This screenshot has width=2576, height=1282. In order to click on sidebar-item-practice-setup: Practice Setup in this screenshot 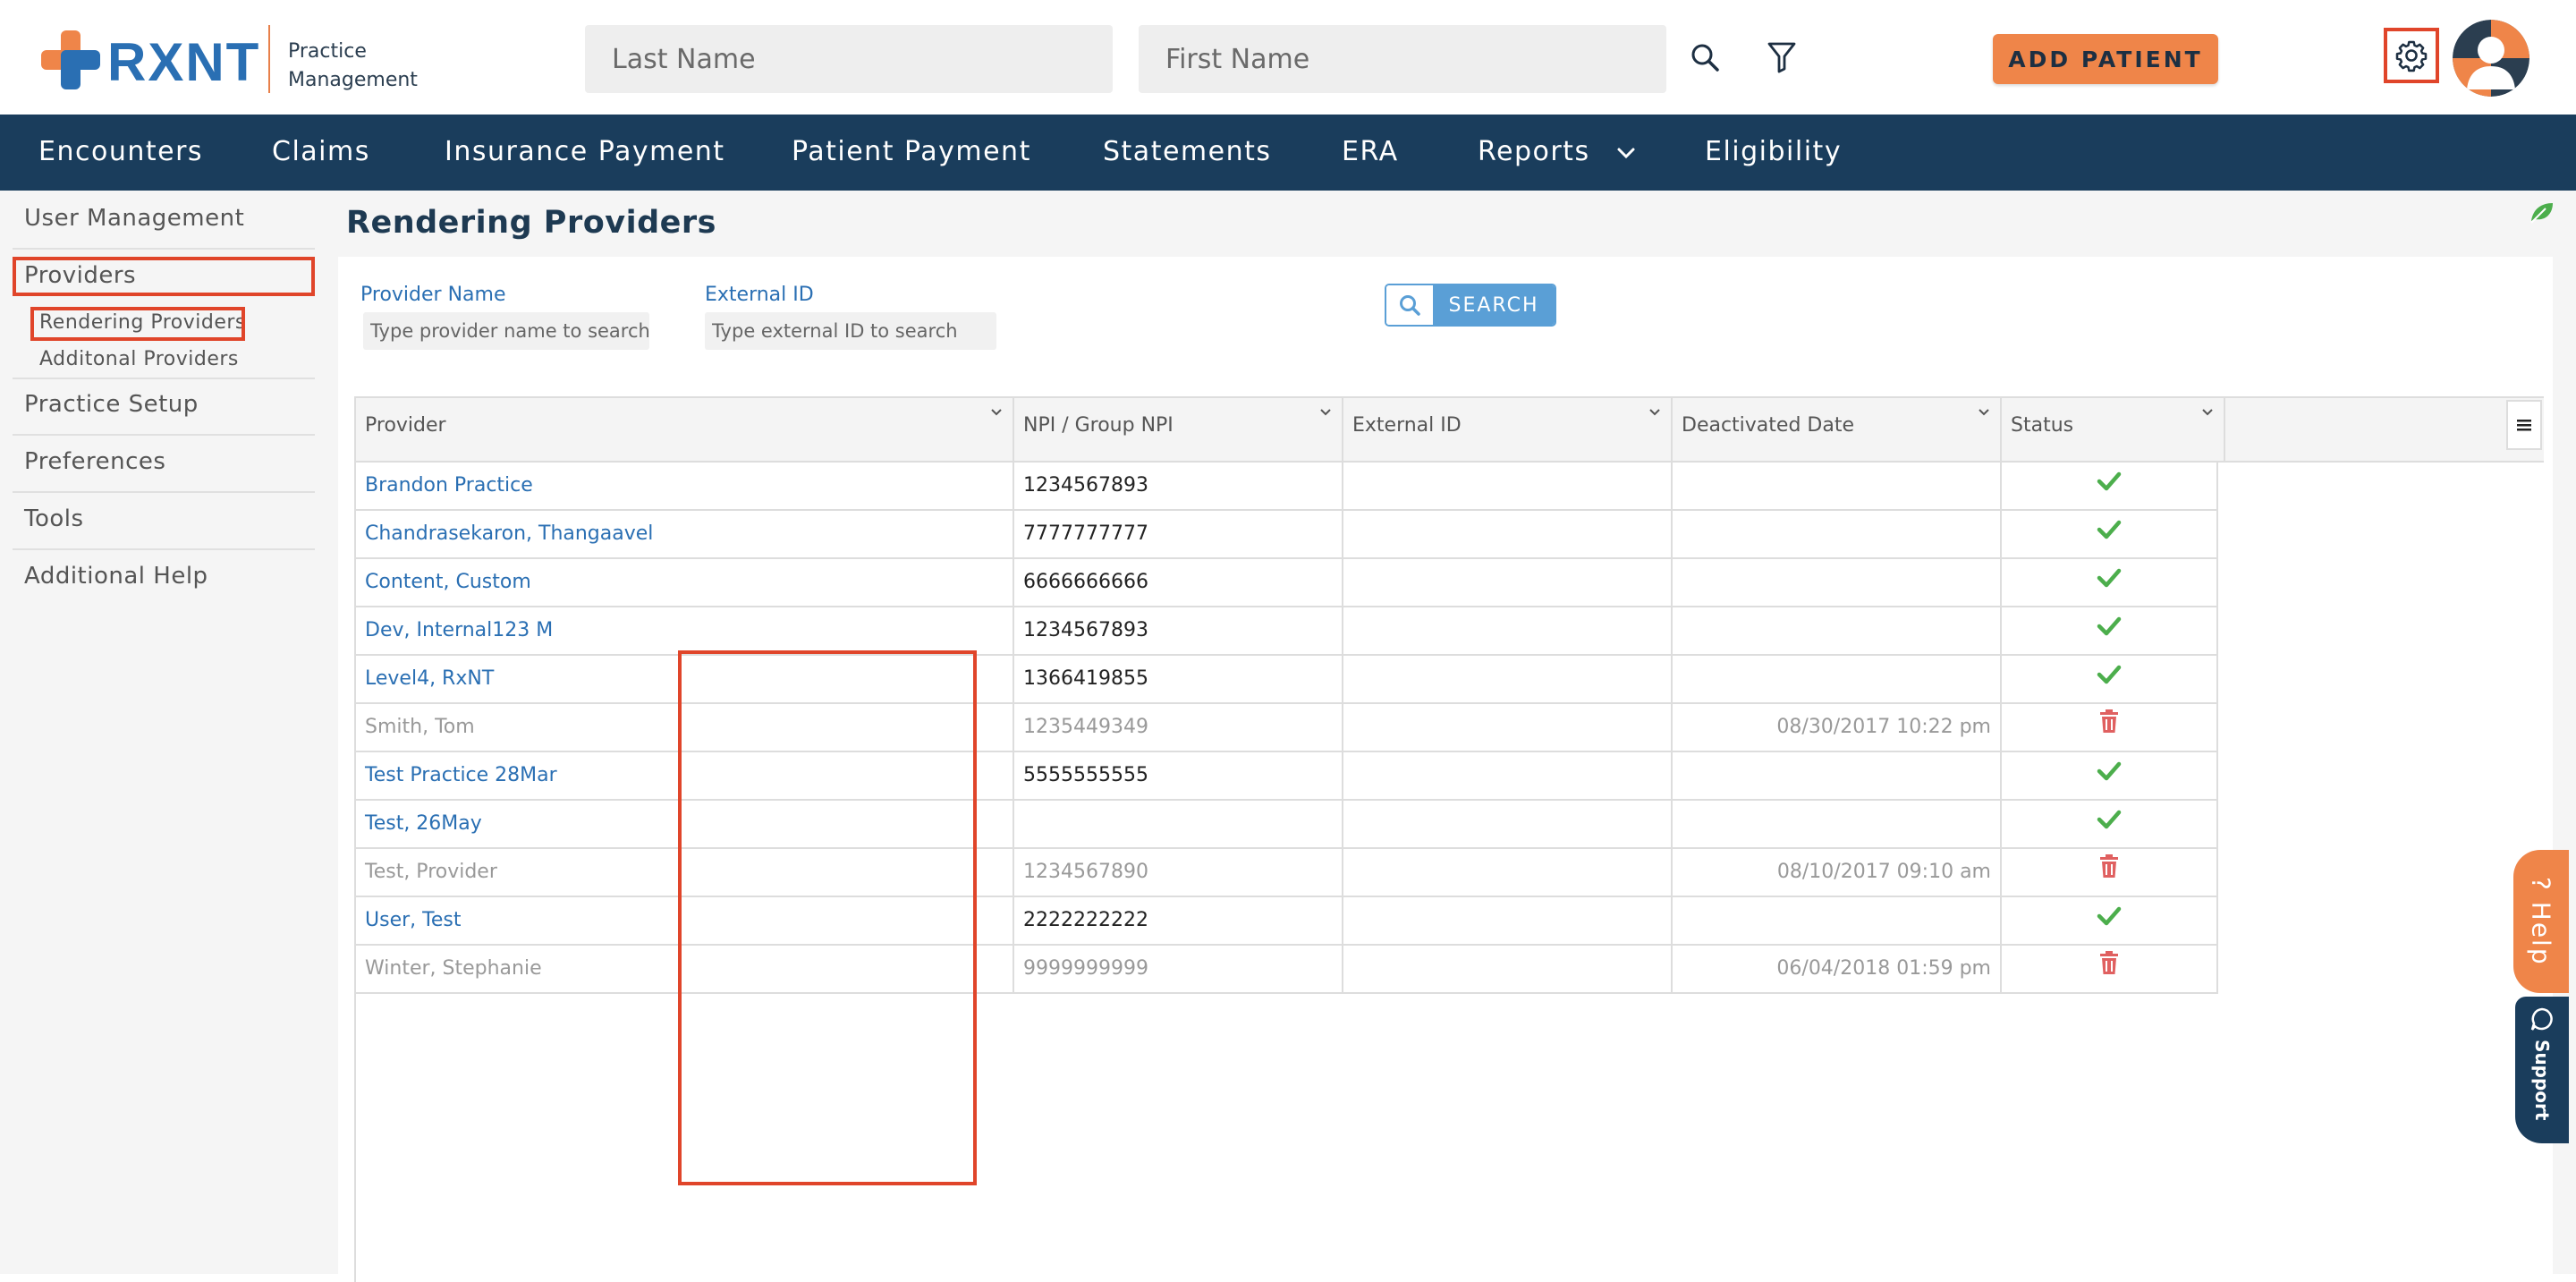, I will do `click(111, 405)`.